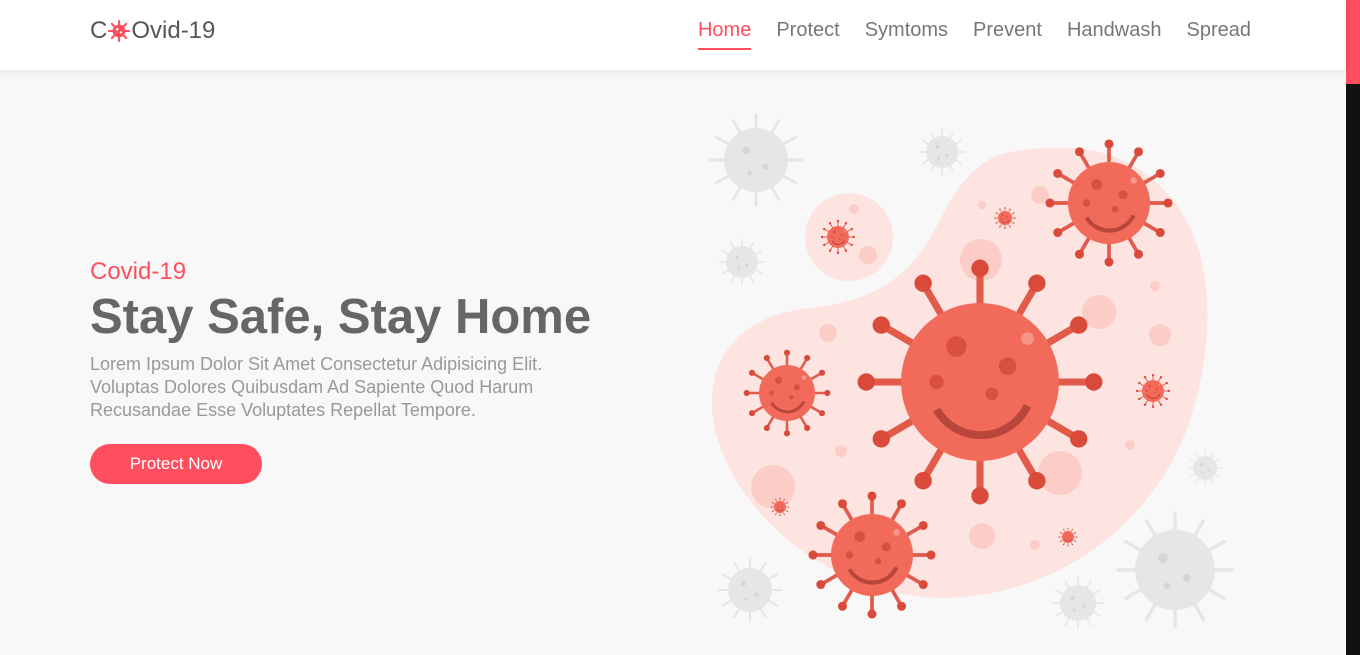  Describe the element at coordinates (119, 31) in the screenshot. I see `virus-icon` at that location.